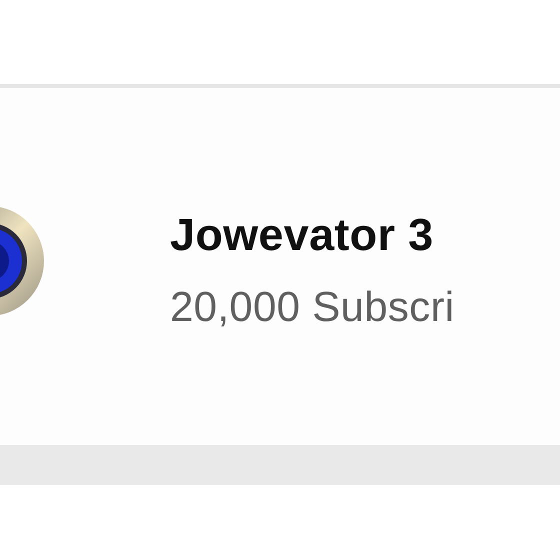 Image resolution: width=560 pixels, height=560 pixels. I want to click on channel-name: Jowevator 3, so click(312, 234).